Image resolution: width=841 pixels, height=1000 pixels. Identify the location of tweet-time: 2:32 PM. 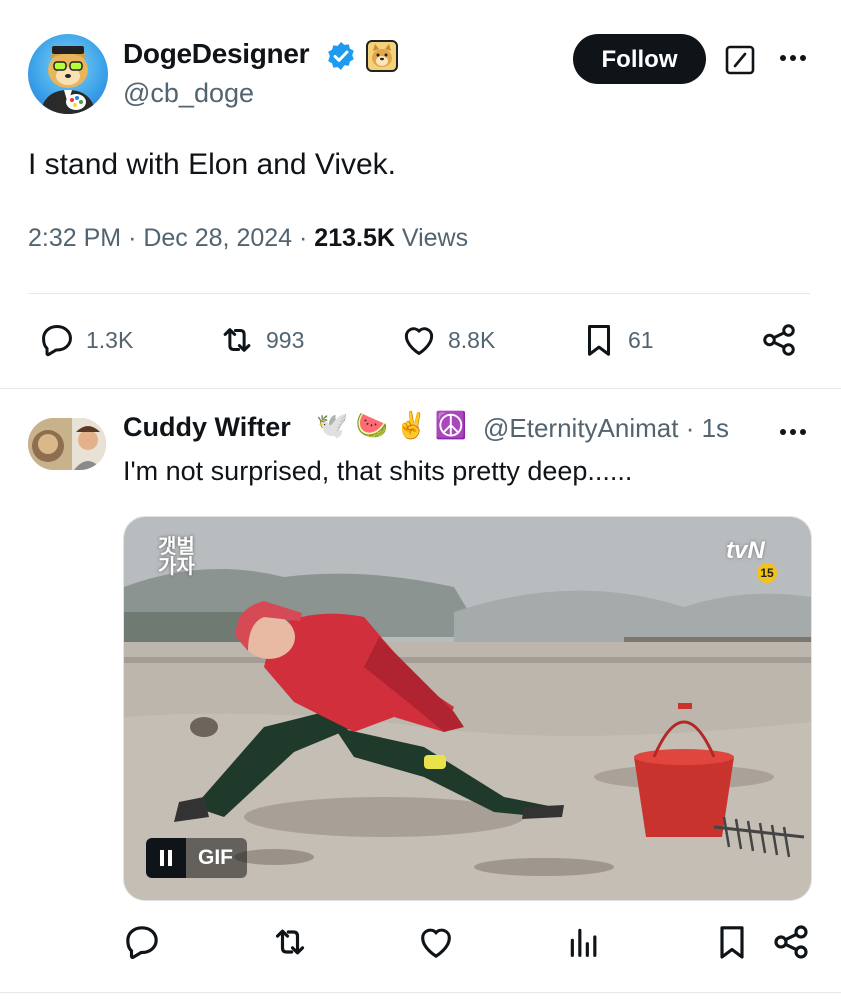
(74, 238).